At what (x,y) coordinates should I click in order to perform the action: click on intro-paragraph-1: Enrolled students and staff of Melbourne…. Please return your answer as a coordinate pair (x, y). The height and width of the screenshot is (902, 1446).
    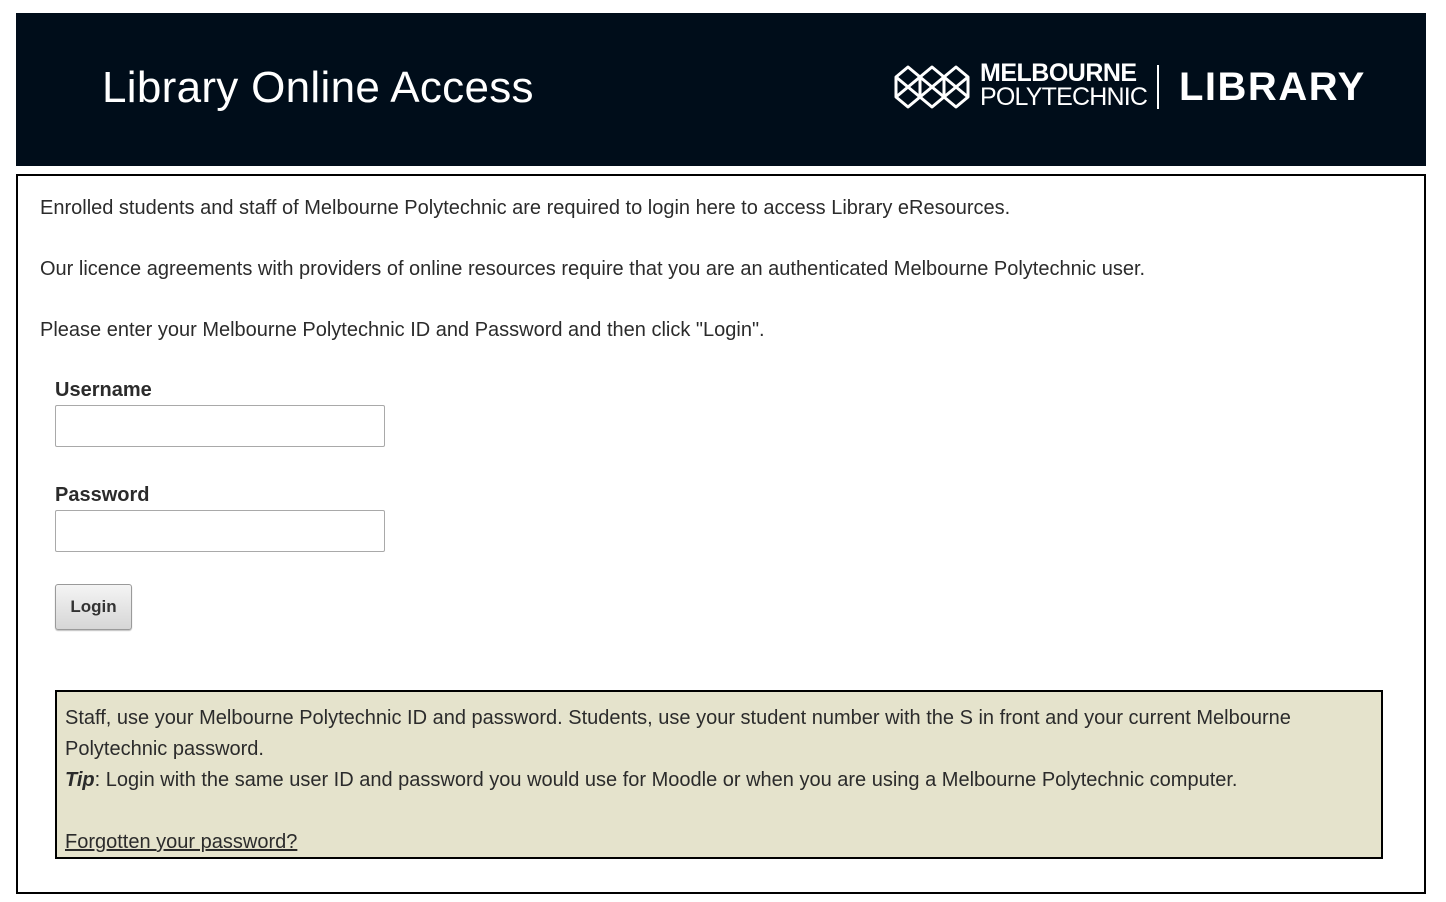
    Looking at the image, I should click on (525, 208).